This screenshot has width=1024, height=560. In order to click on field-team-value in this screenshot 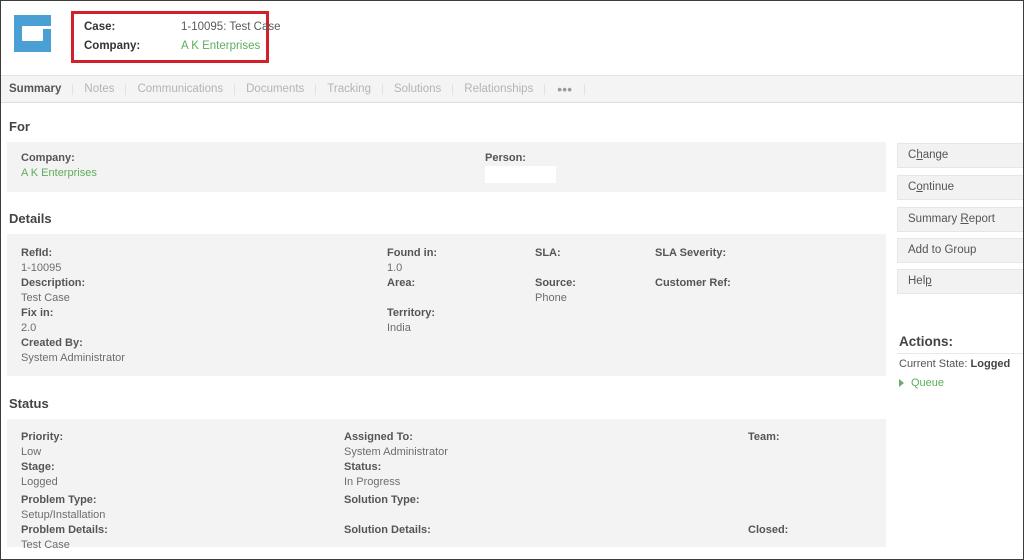, I will do `click(764, 452)`.